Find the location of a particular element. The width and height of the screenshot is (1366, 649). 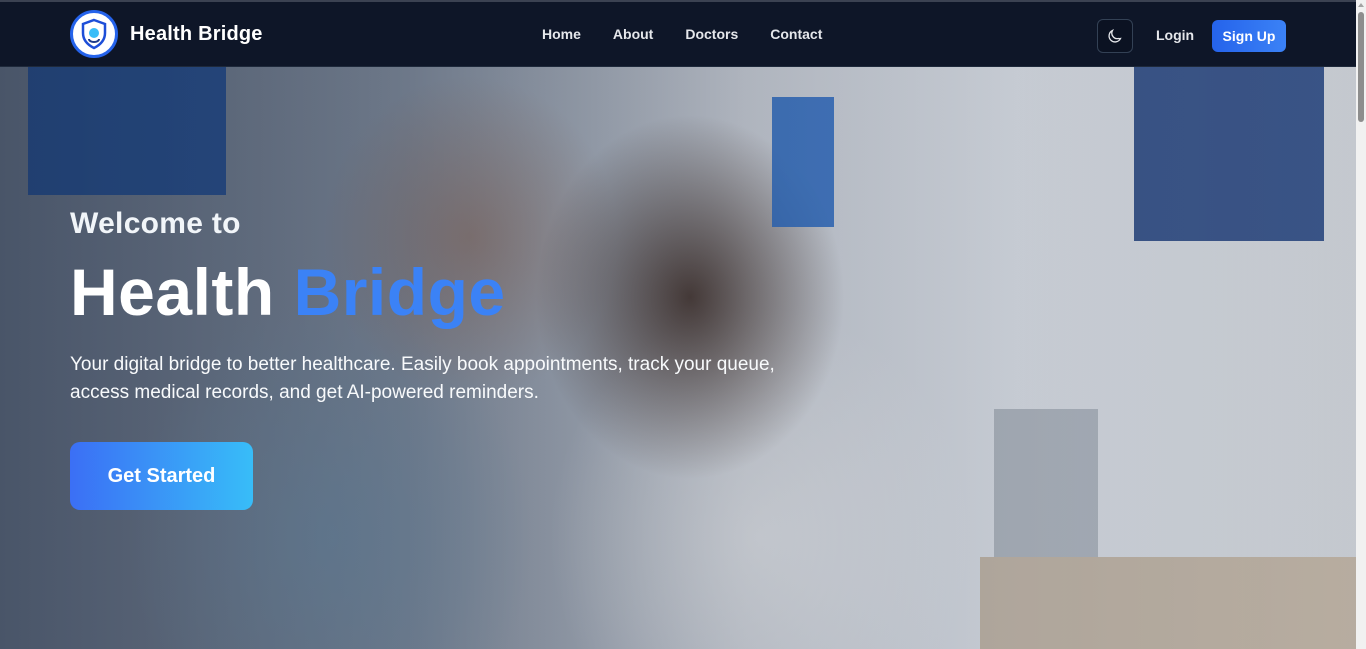

brand: Health Bridge is located at coordinates (166, 34).